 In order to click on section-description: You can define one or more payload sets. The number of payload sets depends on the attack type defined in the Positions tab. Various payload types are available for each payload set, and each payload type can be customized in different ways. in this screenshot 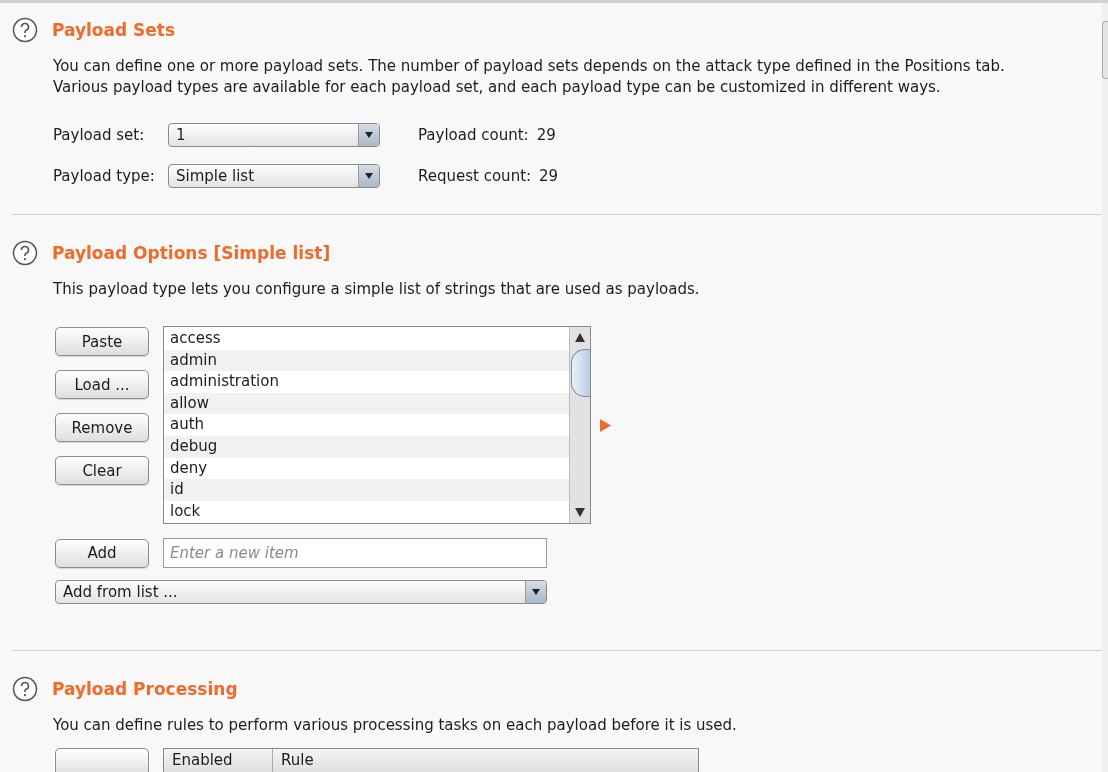, I will do `click(529, 77)`.